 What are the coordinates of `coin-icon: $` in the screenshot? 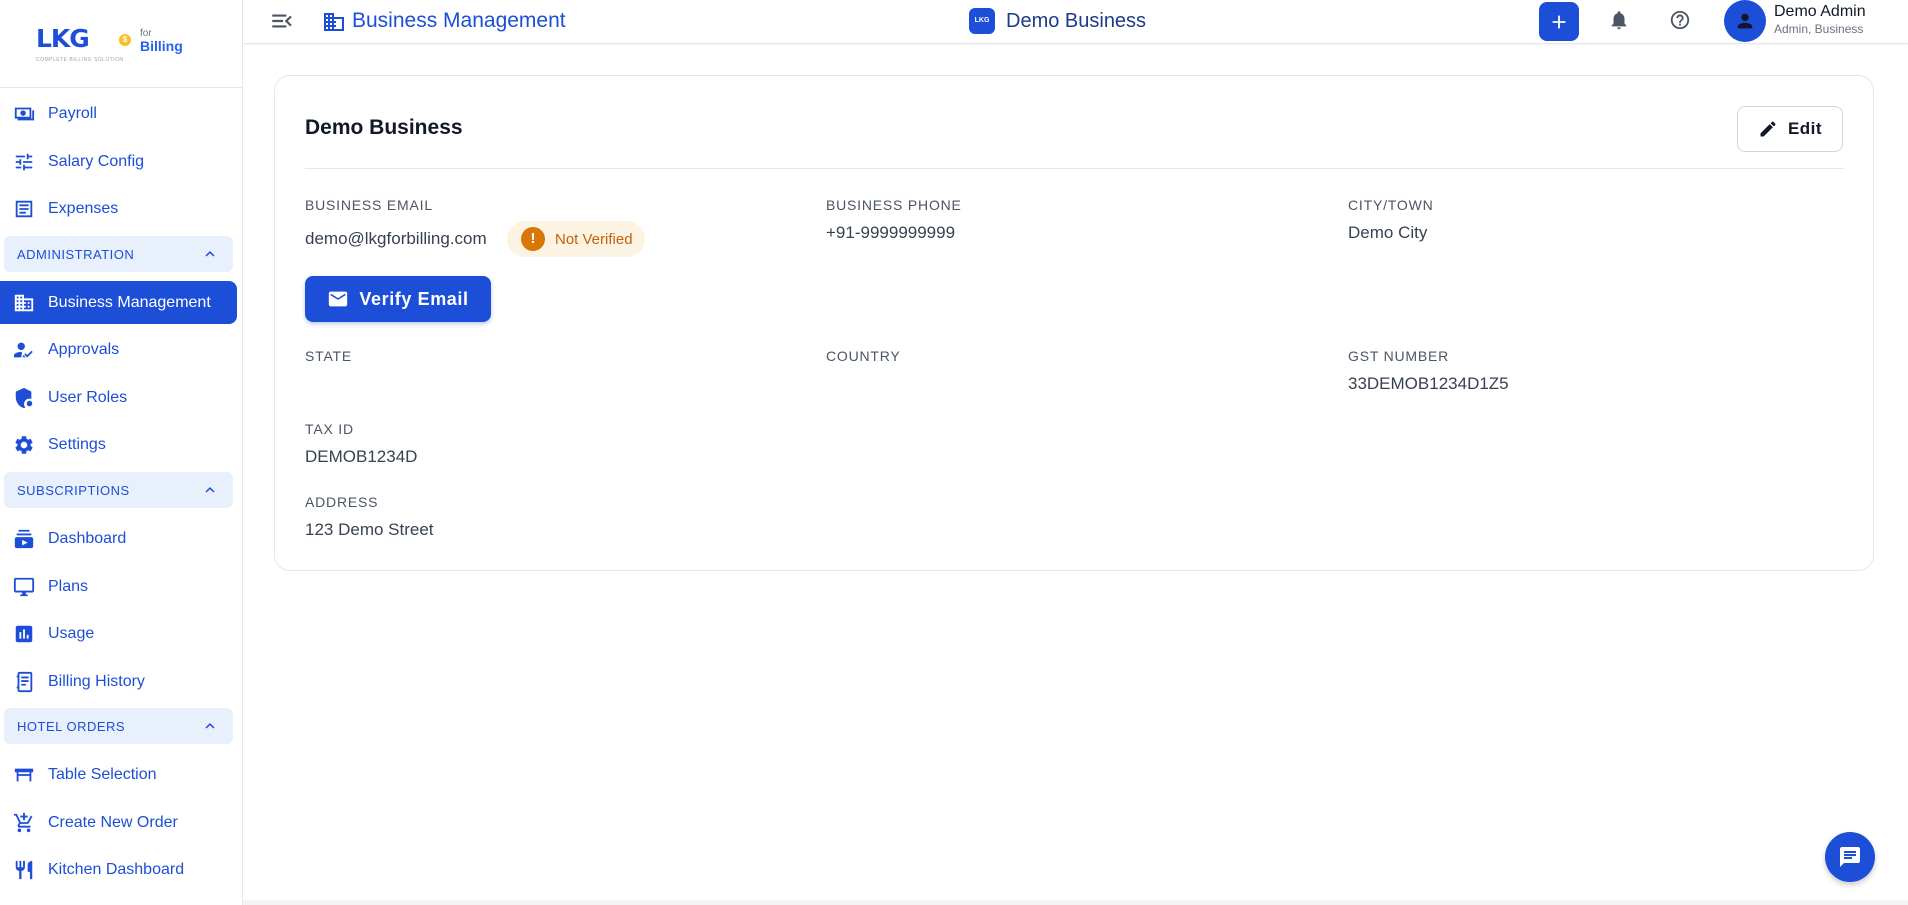 It's located at (125, 40).